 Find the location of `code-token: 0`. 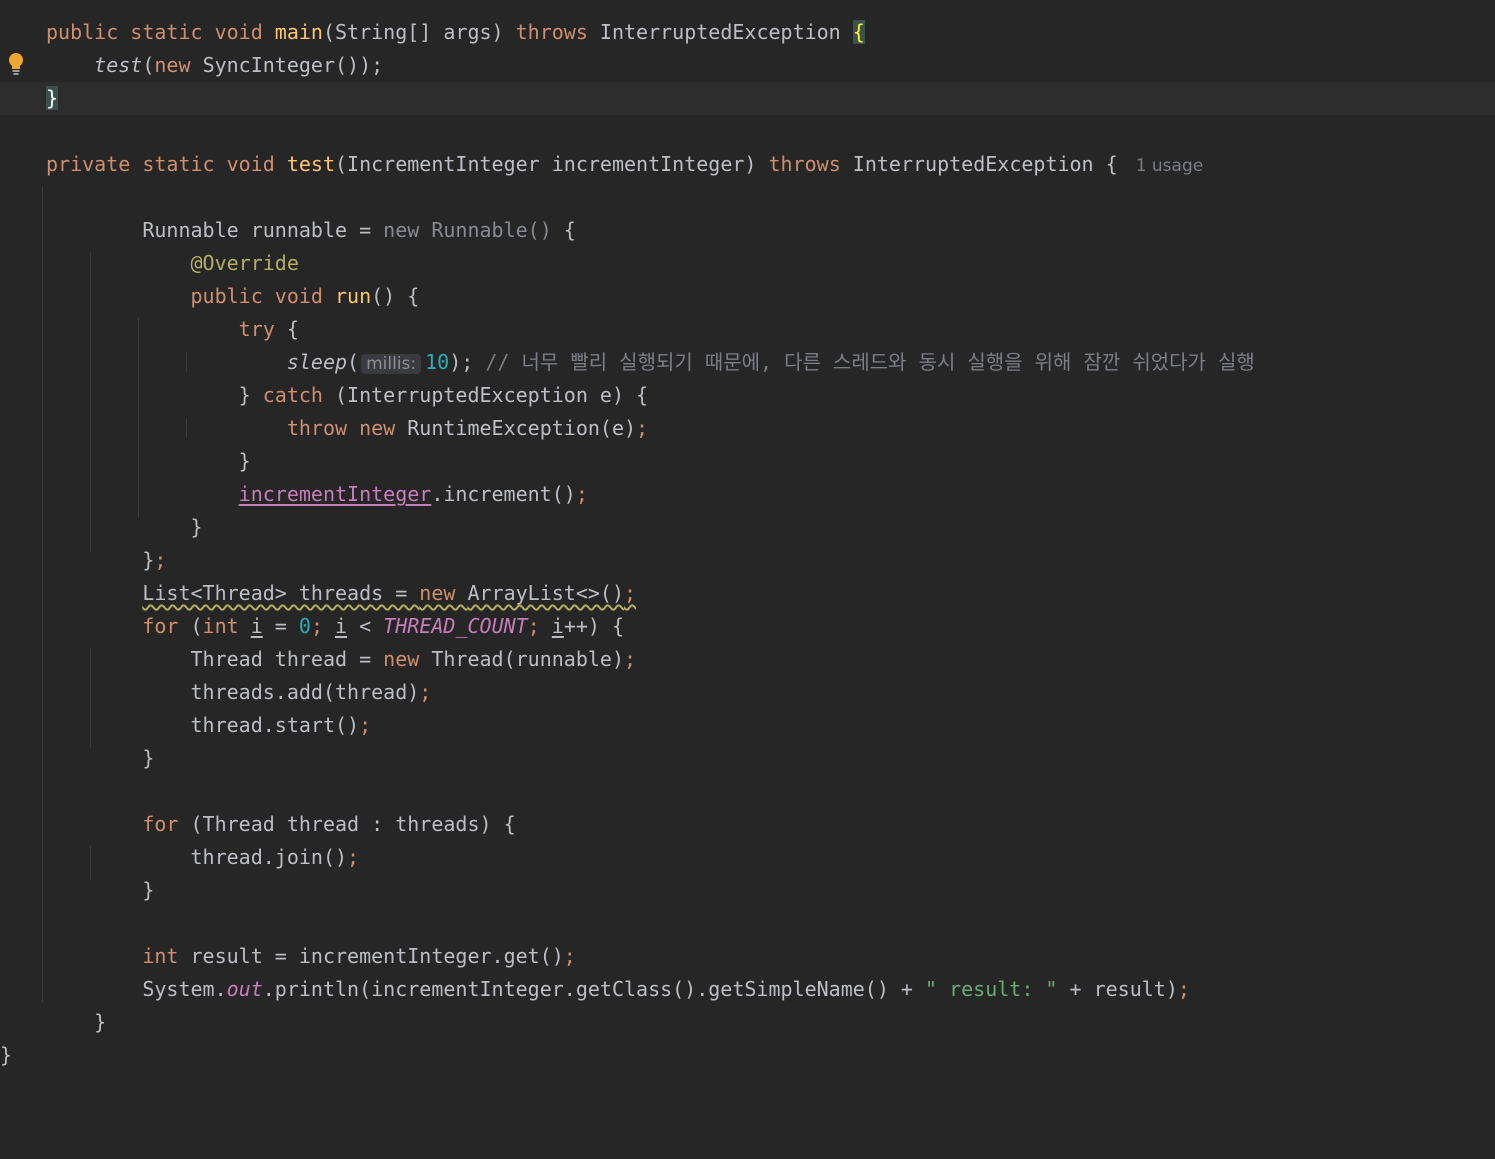

code-token: 0 is located at coordinates (304, 626).